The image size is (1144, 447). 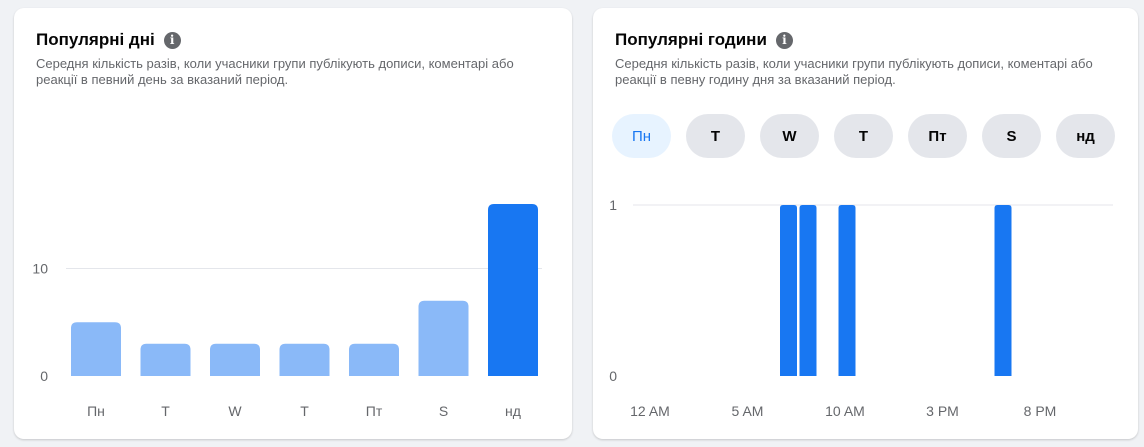 I want to click on x-tick-label: S, so click(x=443, y=411).